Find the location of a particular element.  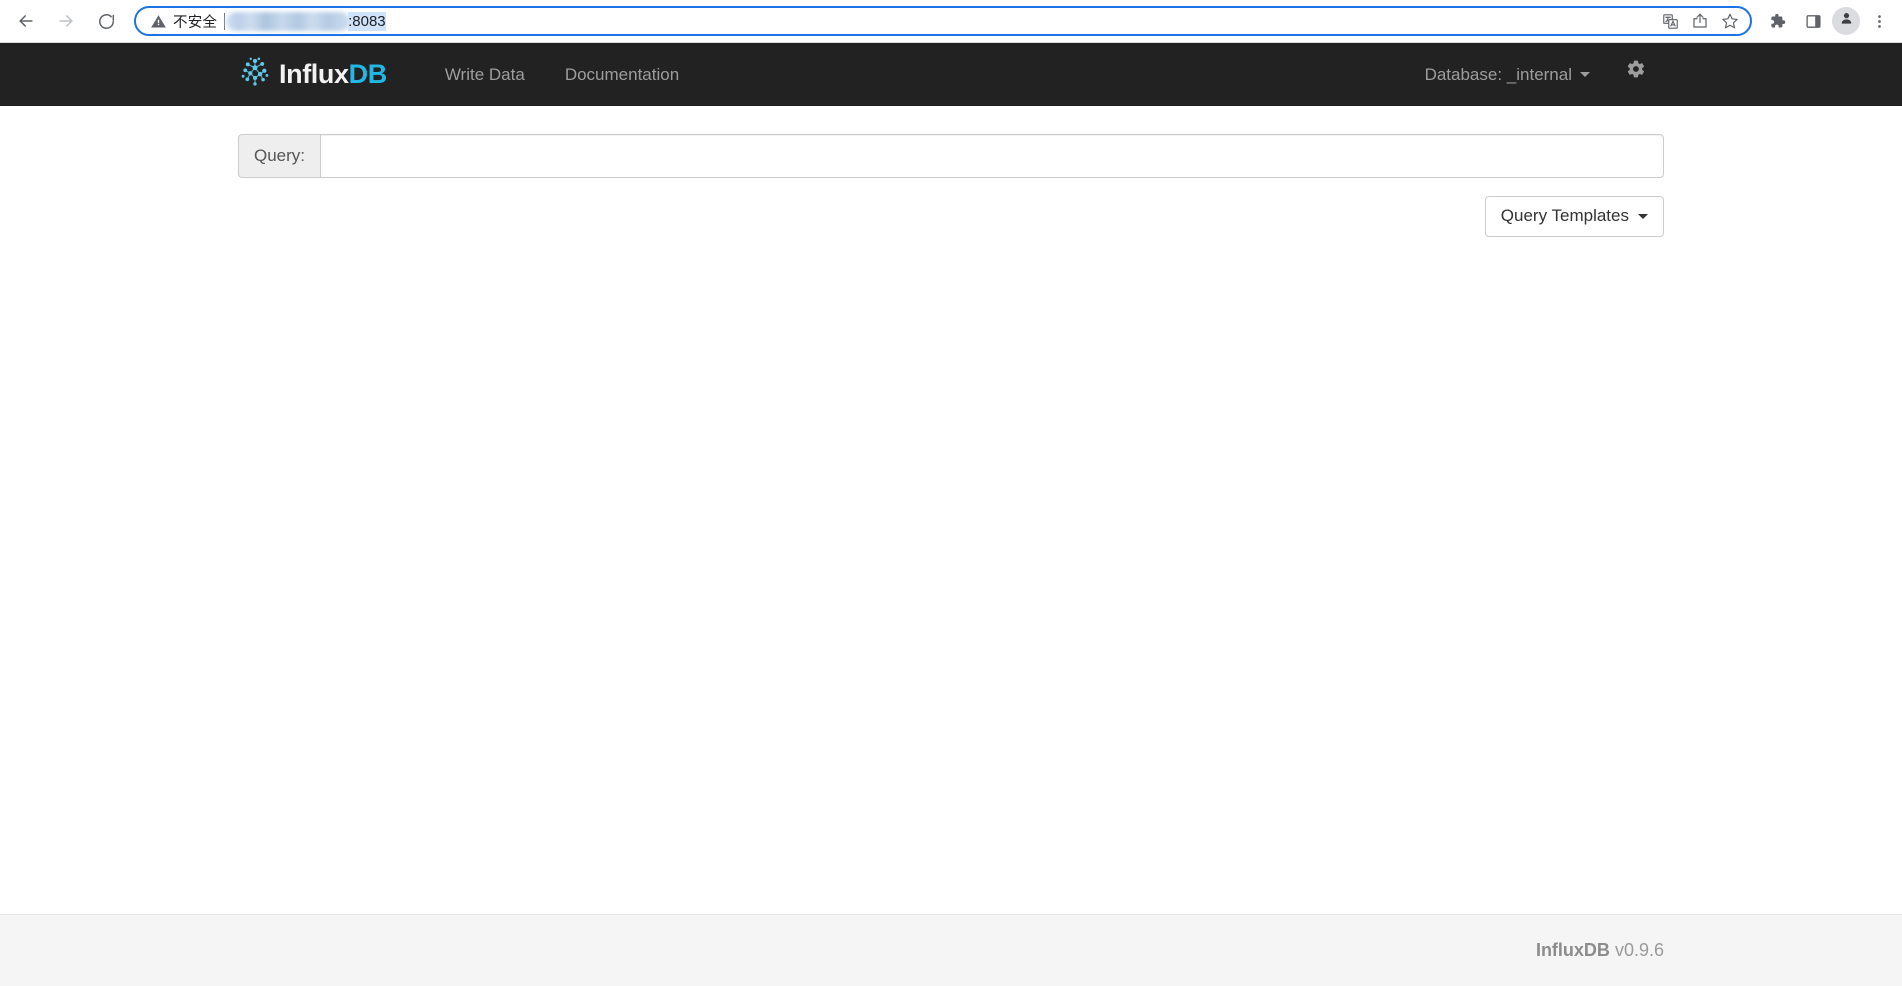

avatar-icon is located at coordinates (1846, 21).